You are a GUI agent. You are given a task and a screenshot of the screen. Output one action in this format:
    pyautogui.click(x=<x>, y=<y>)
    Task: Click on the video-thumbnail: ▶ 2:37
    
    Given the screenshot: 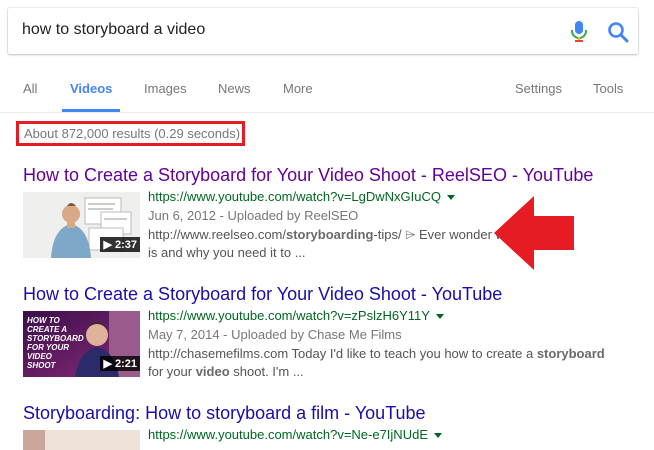 What is the action you would take?
    pyautogui.click(x=81, y=225)
    